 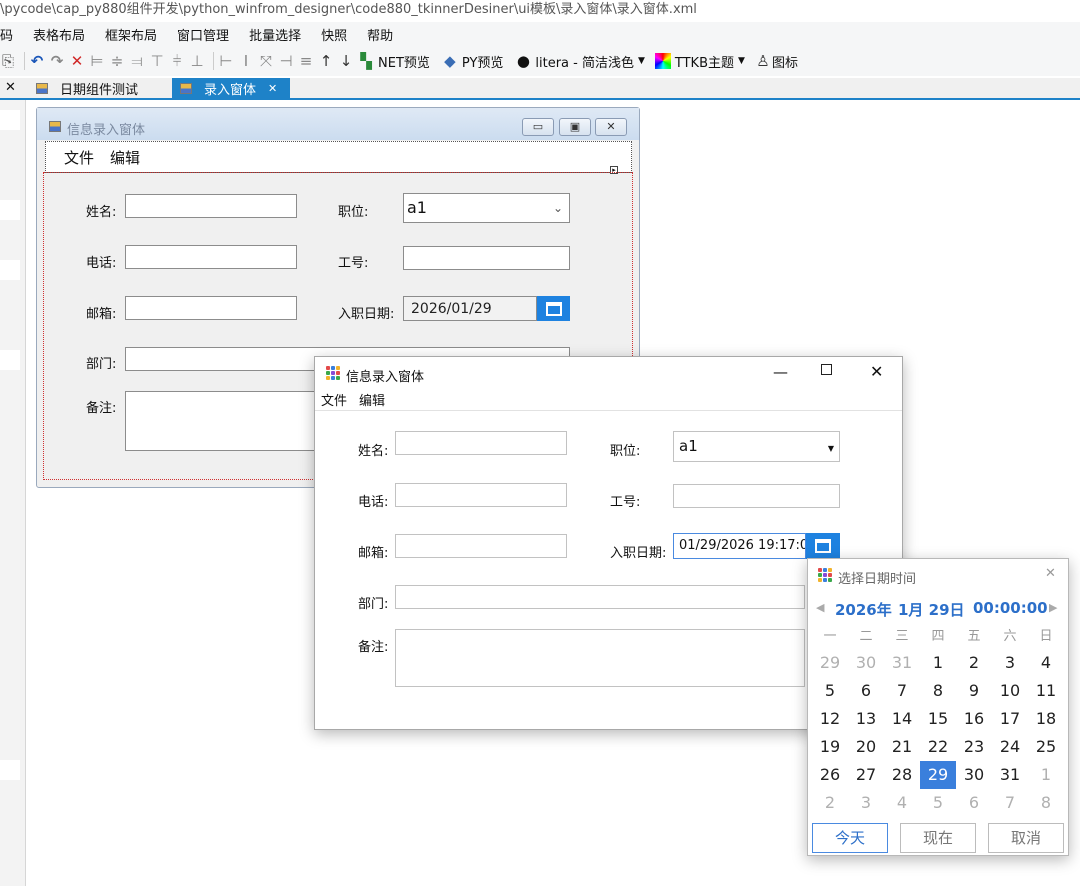 I want to click on calendar-day-cell: 7, so click(x=902, y=691).